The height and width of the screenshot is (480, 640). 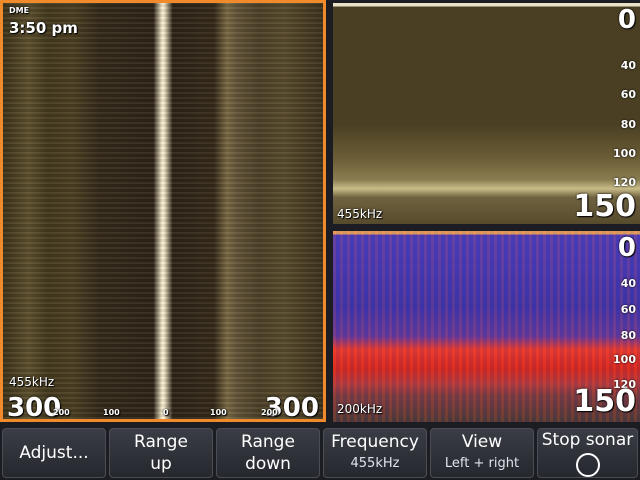 I want to click on sidescan-tick: 0, so click(x=166, y=412).